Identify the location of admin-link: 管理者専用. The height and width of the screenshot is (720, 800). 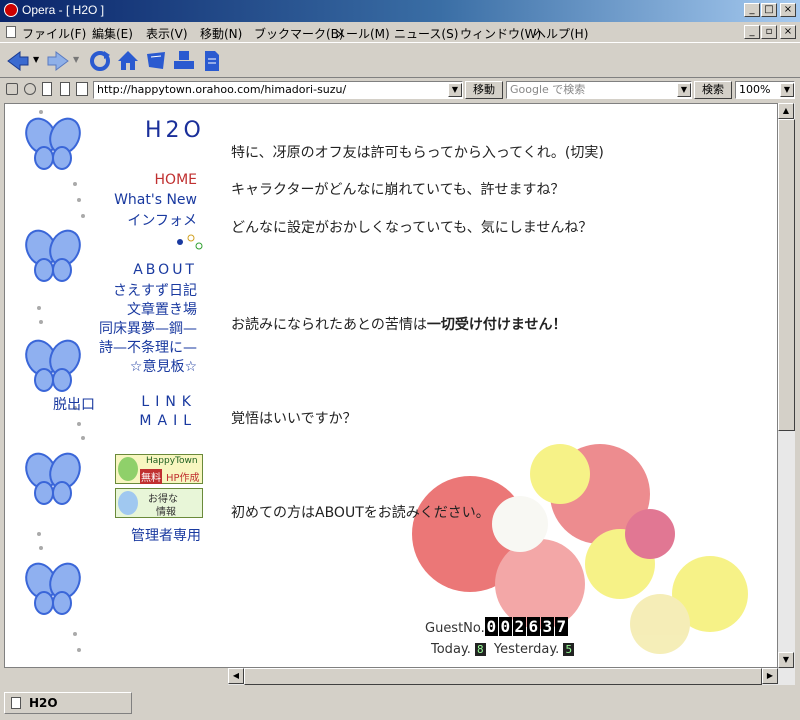
(153, 535).